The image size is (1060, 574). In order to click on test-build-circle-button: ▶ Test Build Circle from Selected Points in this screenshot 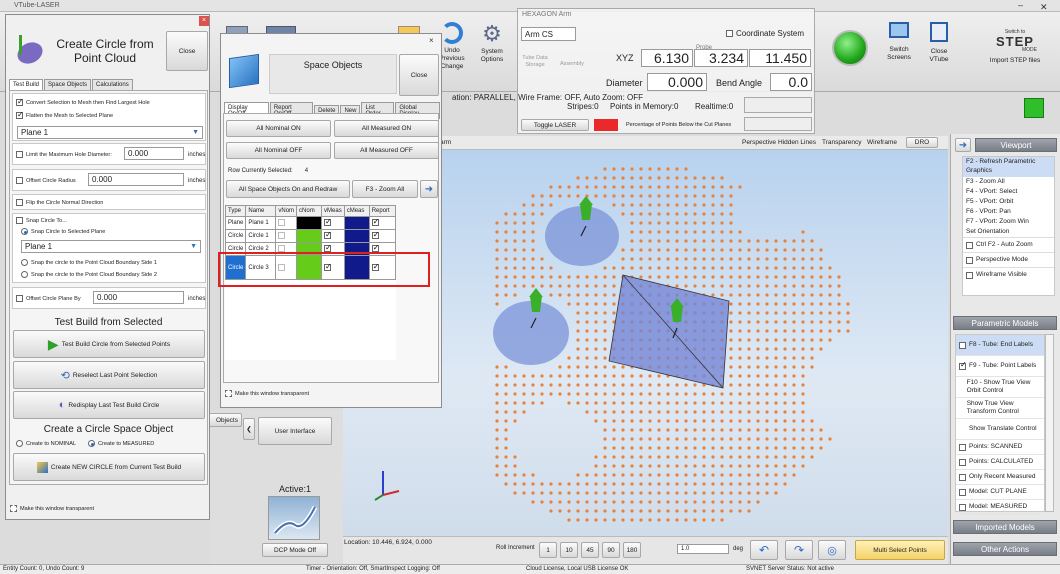, I will do `click(109, 344)`.